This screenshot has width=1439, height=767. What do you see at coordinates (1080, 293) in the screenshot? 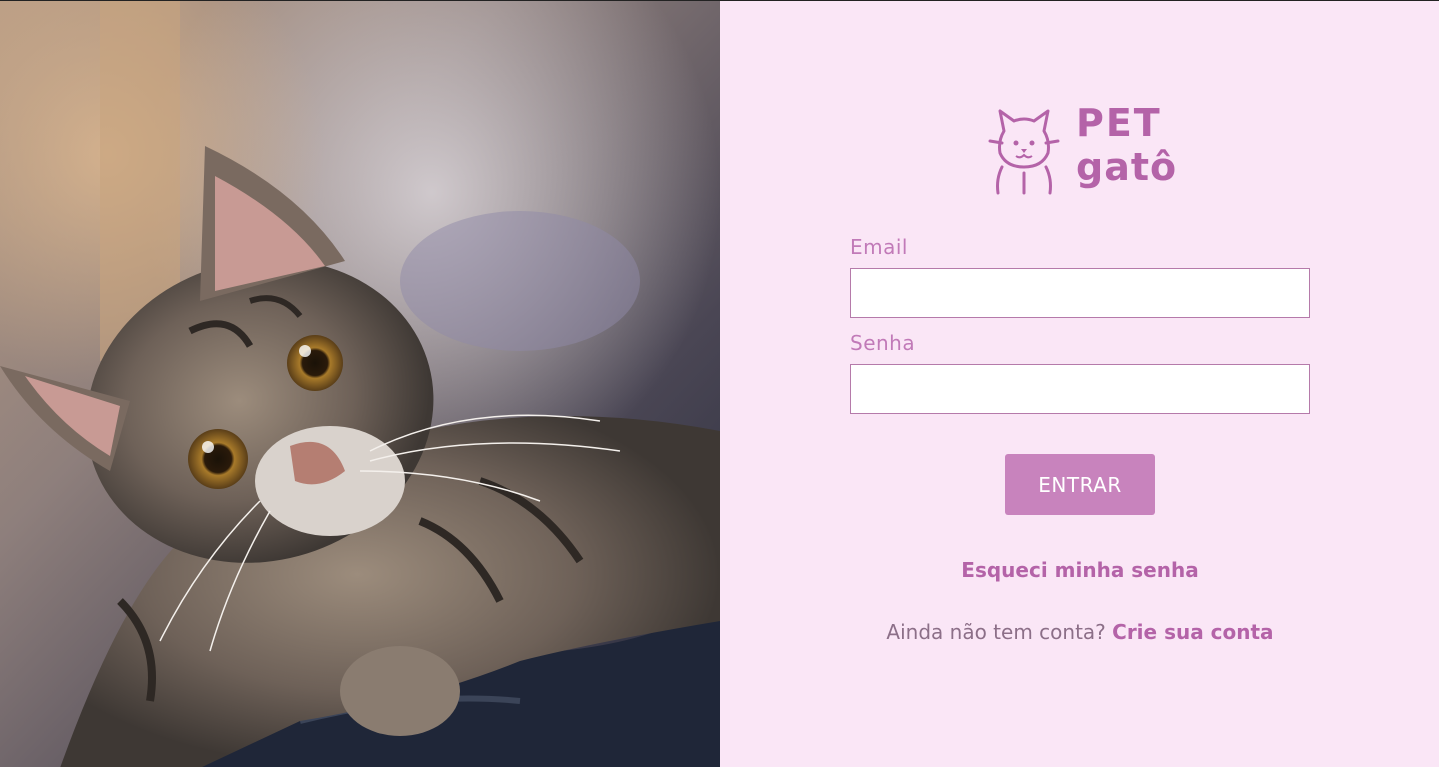
I see `email-field` at bounding box center [1080, 293].